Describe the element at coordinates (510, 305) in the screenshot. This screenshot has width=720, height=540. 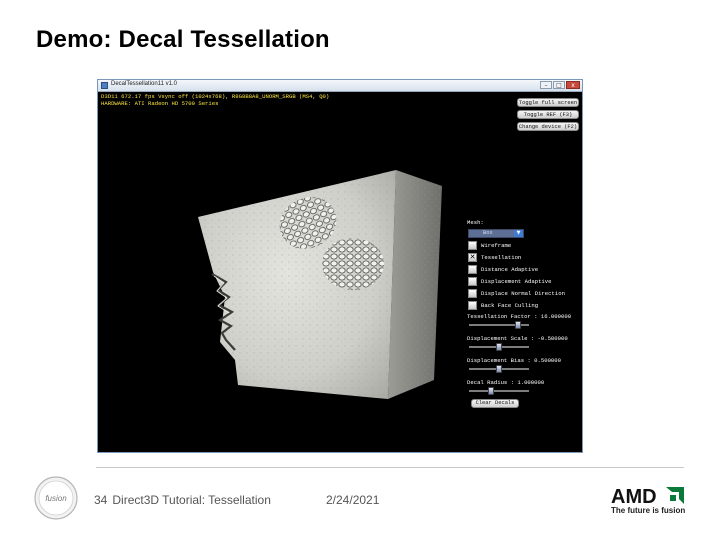
I see `checkbox-label: Back Face Culling` at that location.